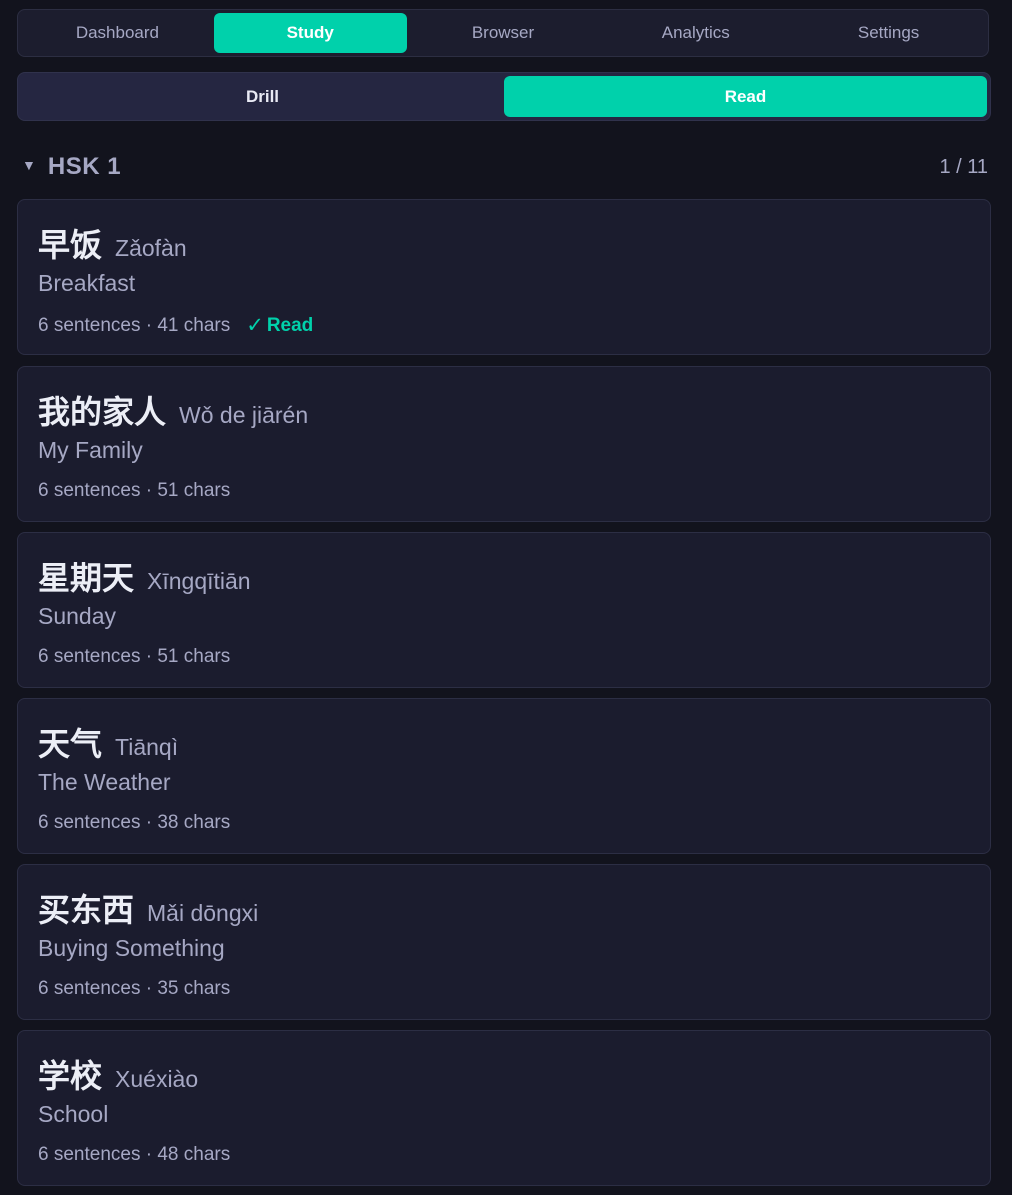  I want to click on lesson-english: Sunday, so click(77, 616).